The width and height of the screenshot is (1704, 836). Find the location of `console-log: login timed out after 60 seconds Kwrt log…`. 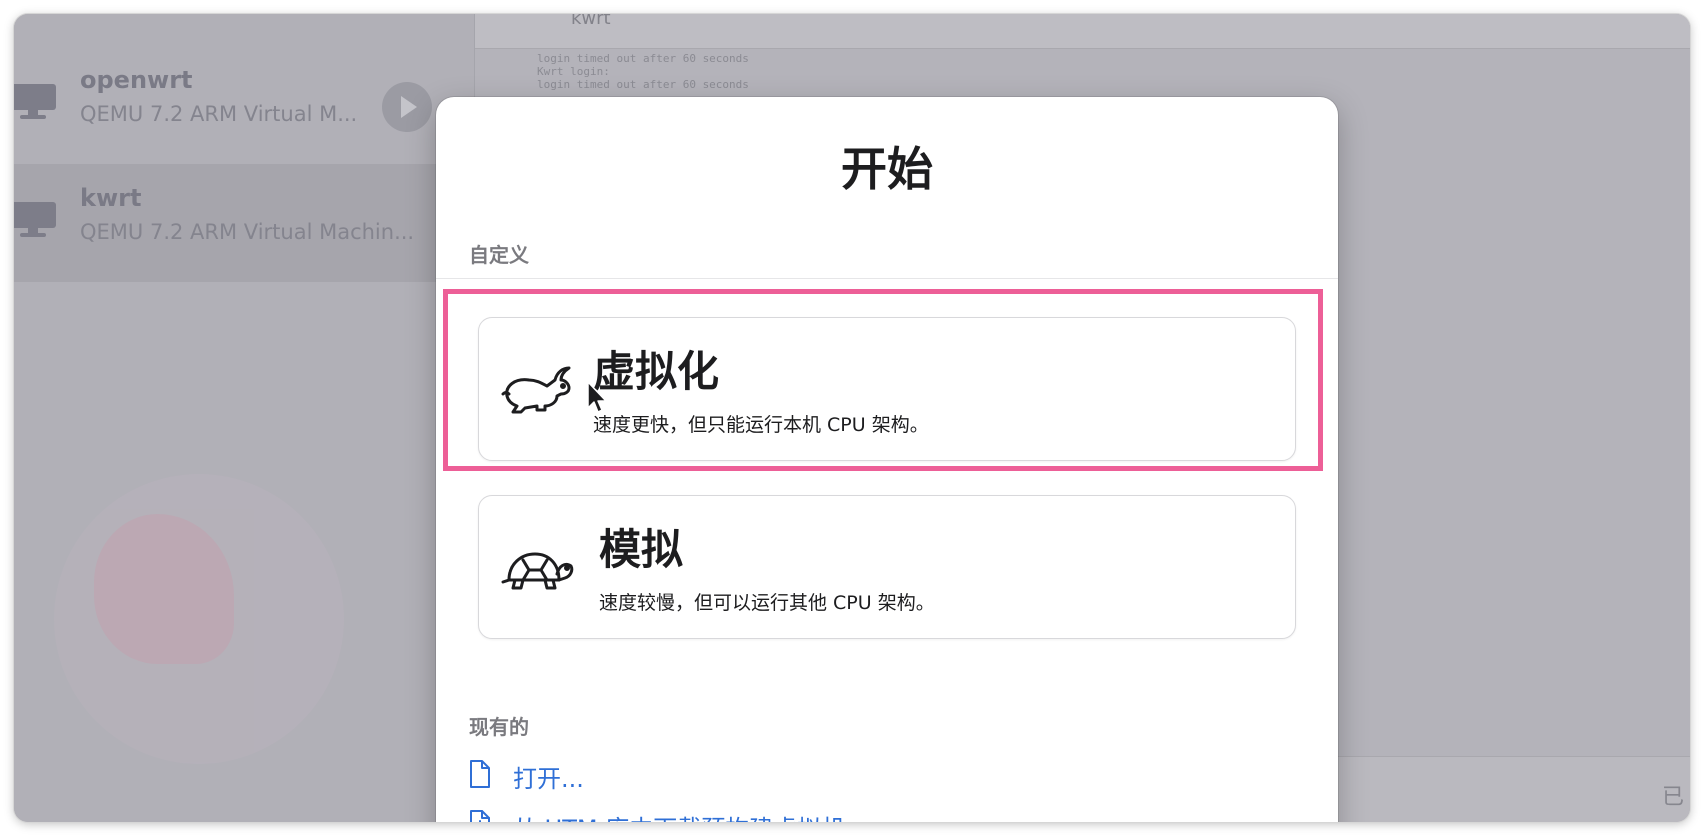

console-log: login timed out after 60 seconds Kwrt log… is located at coordinates (643, 71).